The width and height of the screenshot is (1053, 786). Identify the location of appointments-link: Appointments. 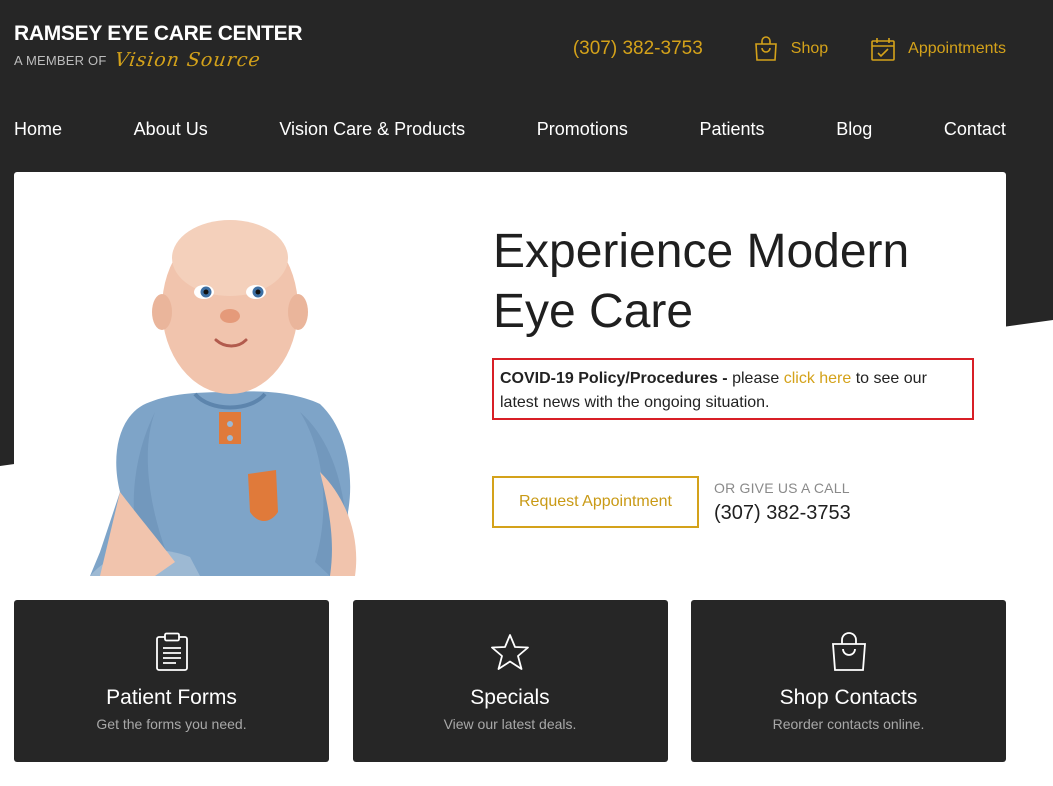
(938, 49).